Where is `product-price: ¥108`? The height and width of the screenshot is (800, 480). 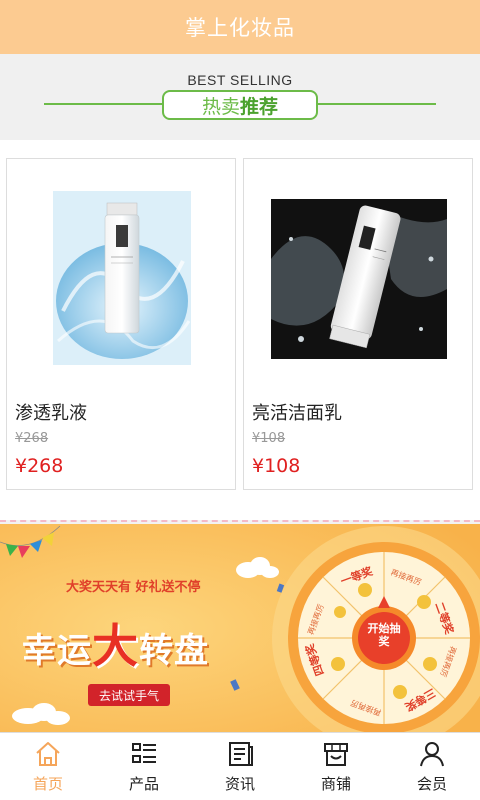 product-price: ¥108 is located at coordinates (276, 466).